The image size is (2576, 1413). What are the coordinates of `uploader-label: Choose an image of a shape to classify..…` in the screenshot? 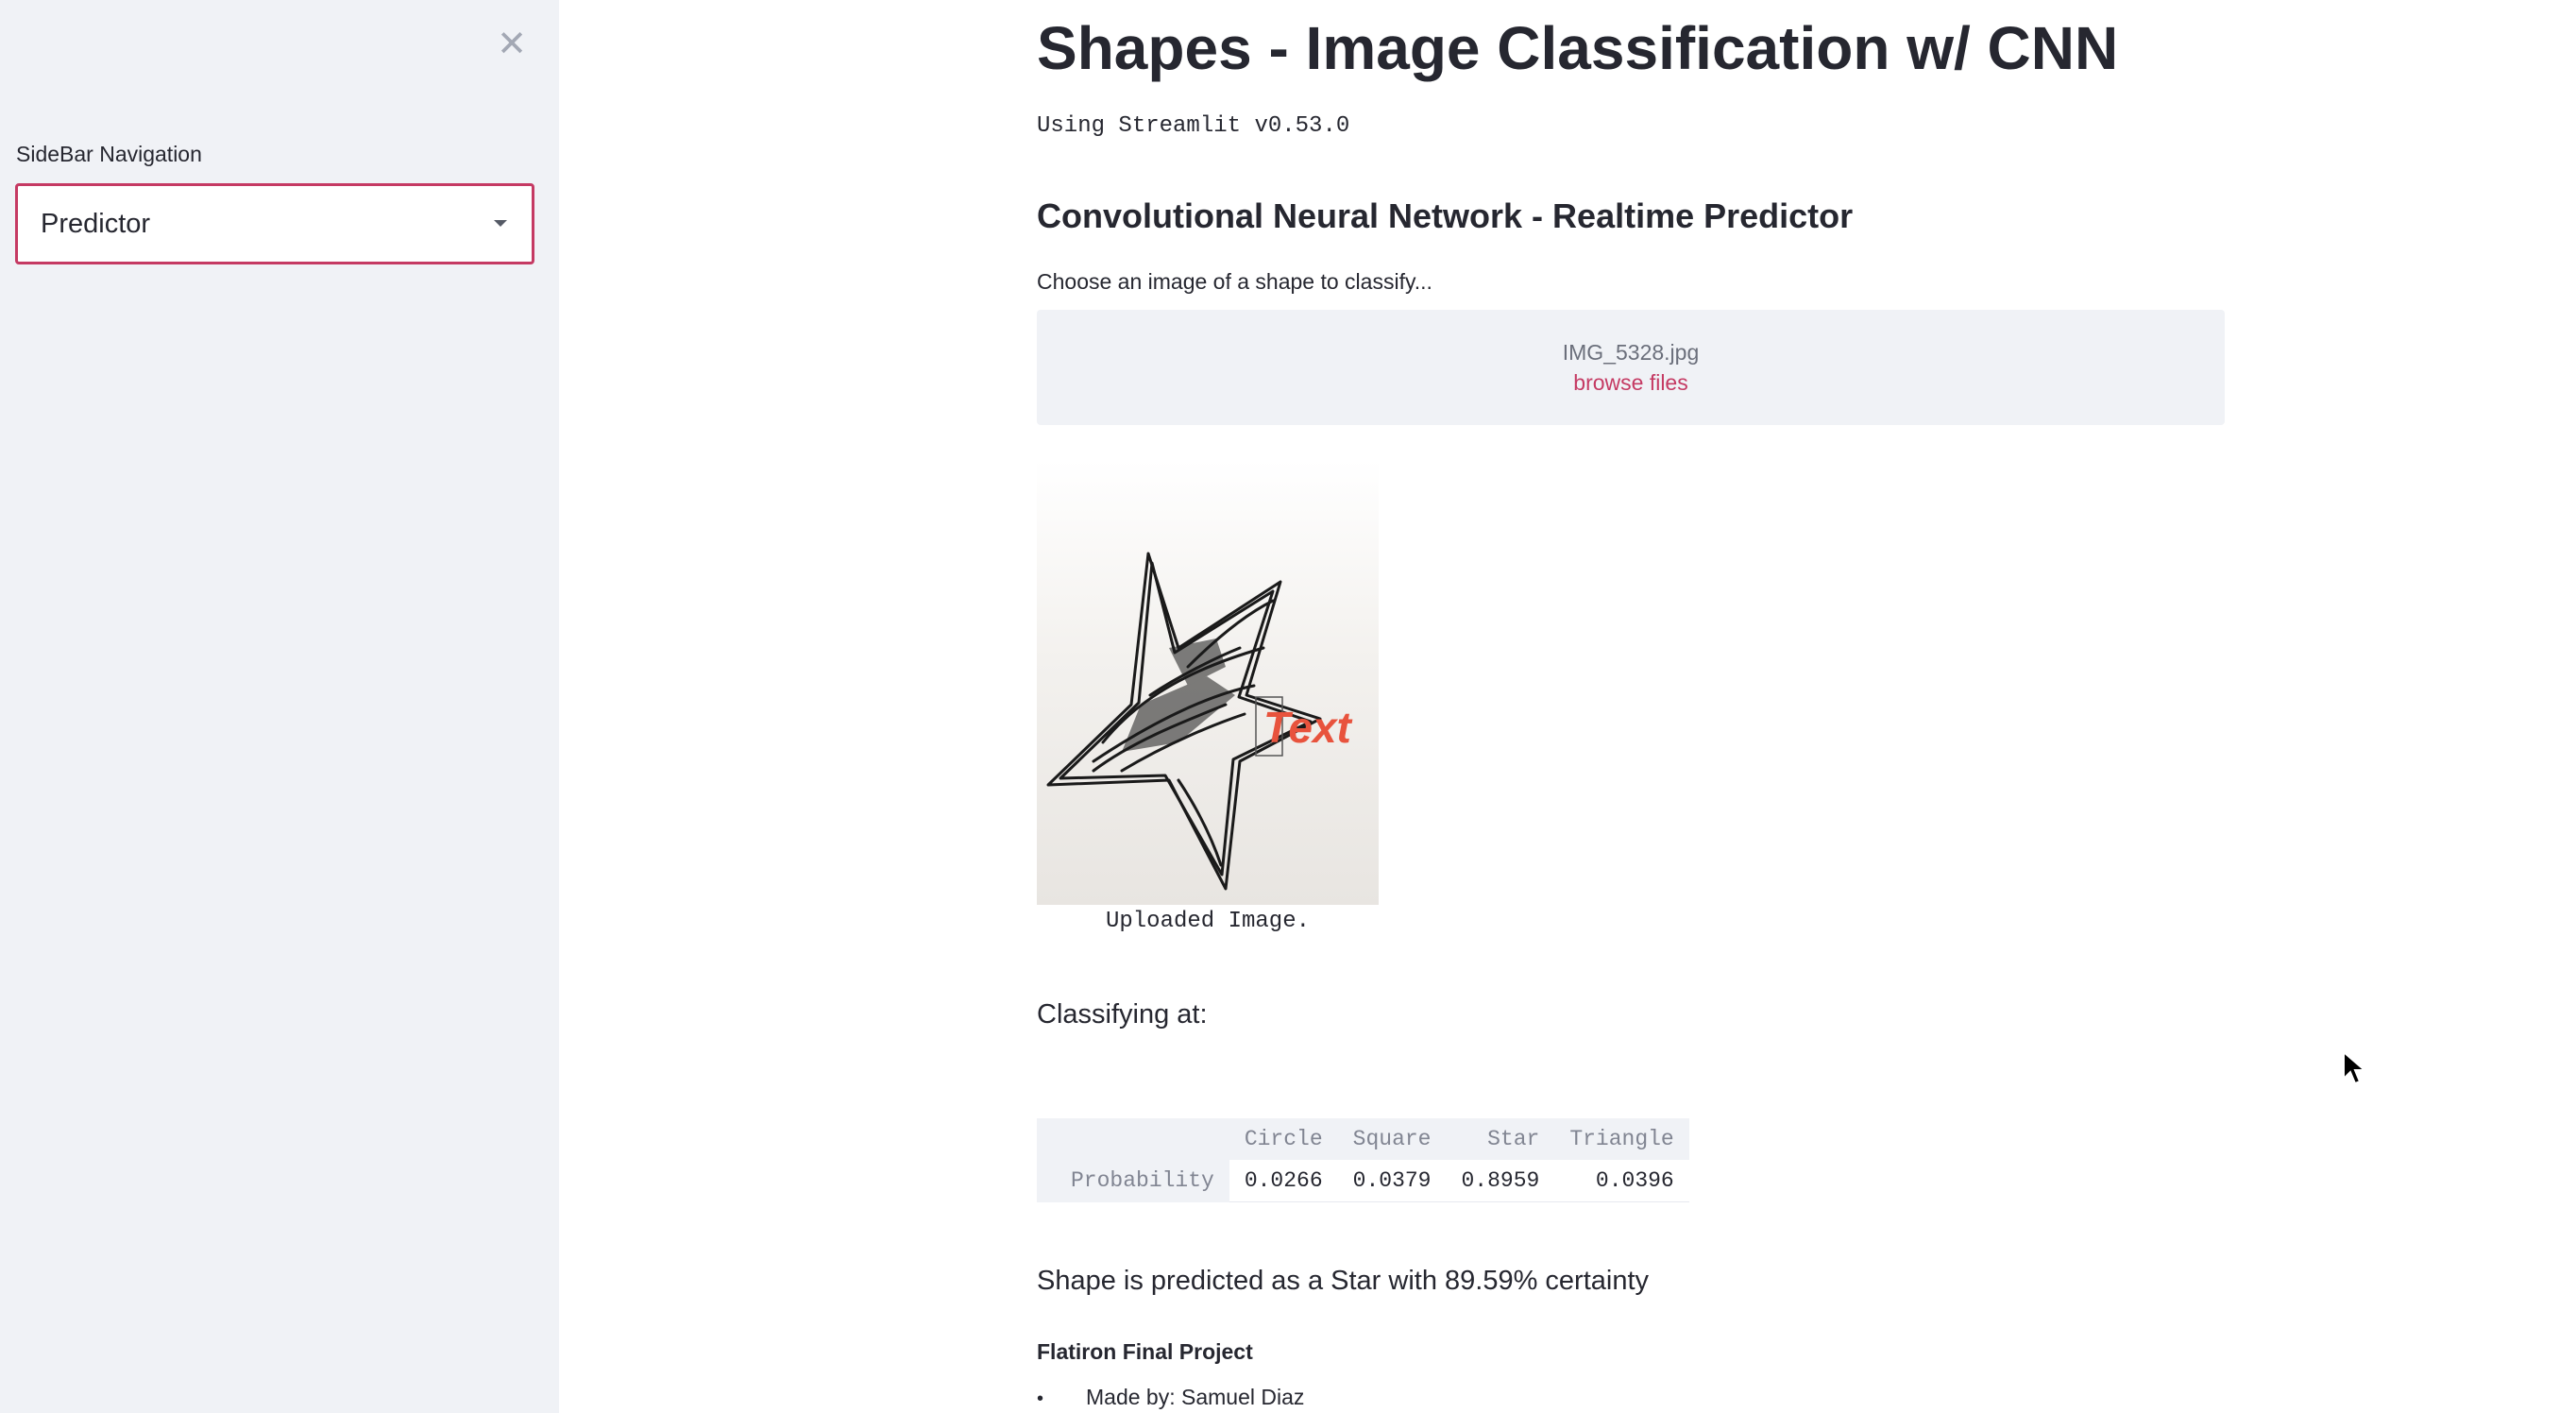 It's located at (1234, 281).